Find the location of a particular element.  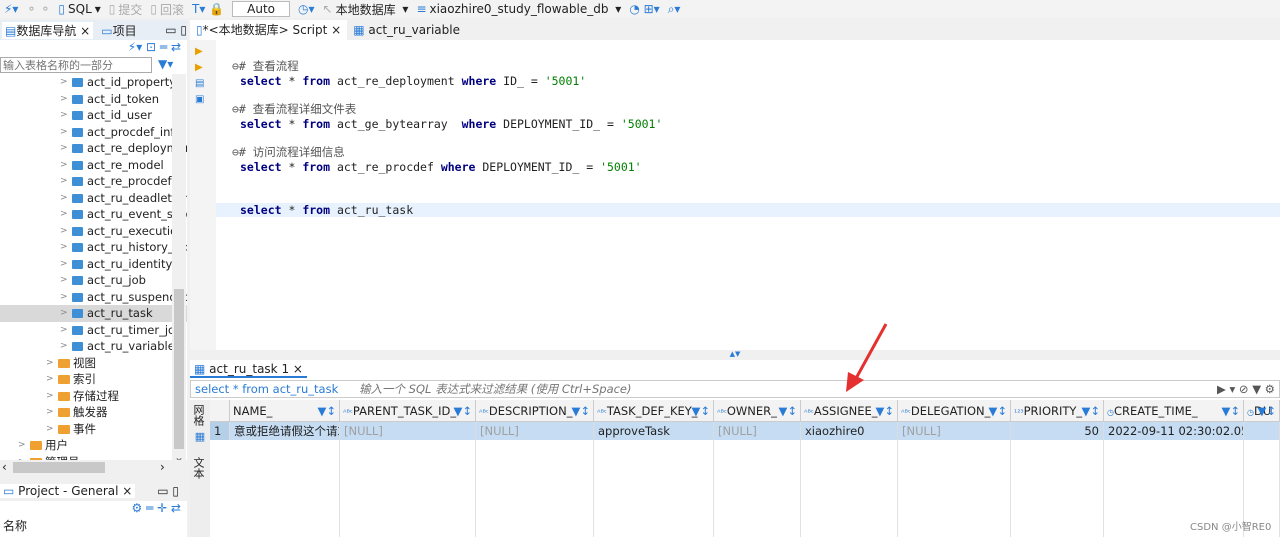

tree-item: > act_ru_history_job is located at coordinates (93, 247).